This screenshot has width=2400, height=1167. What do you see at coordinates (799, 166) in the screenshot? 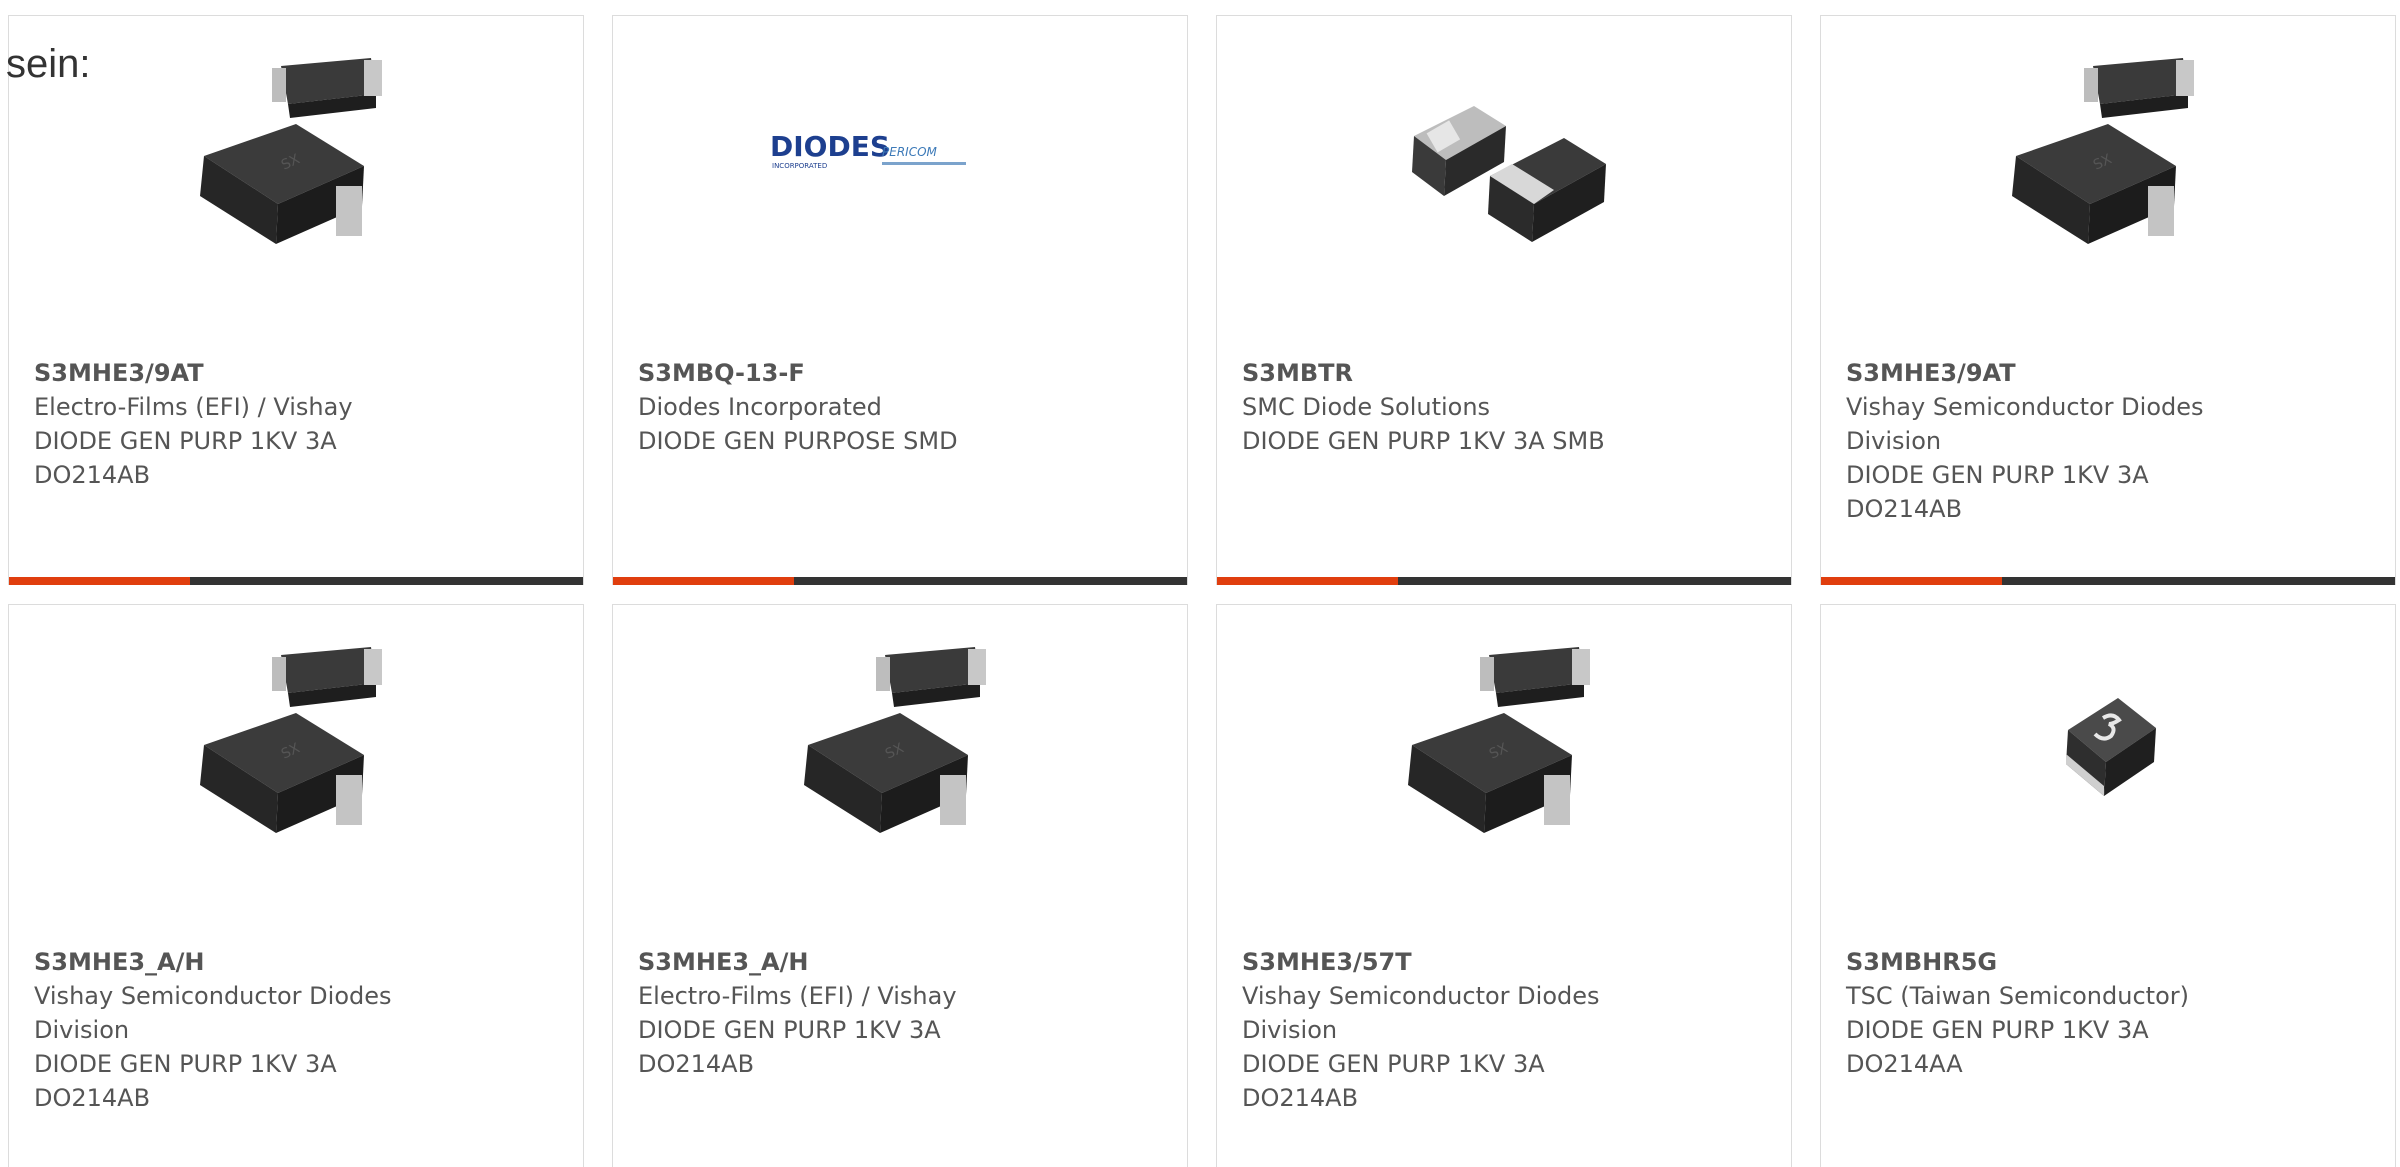
I see `logo-subtext: INCORPORATED` at bounding box center [799, 166].